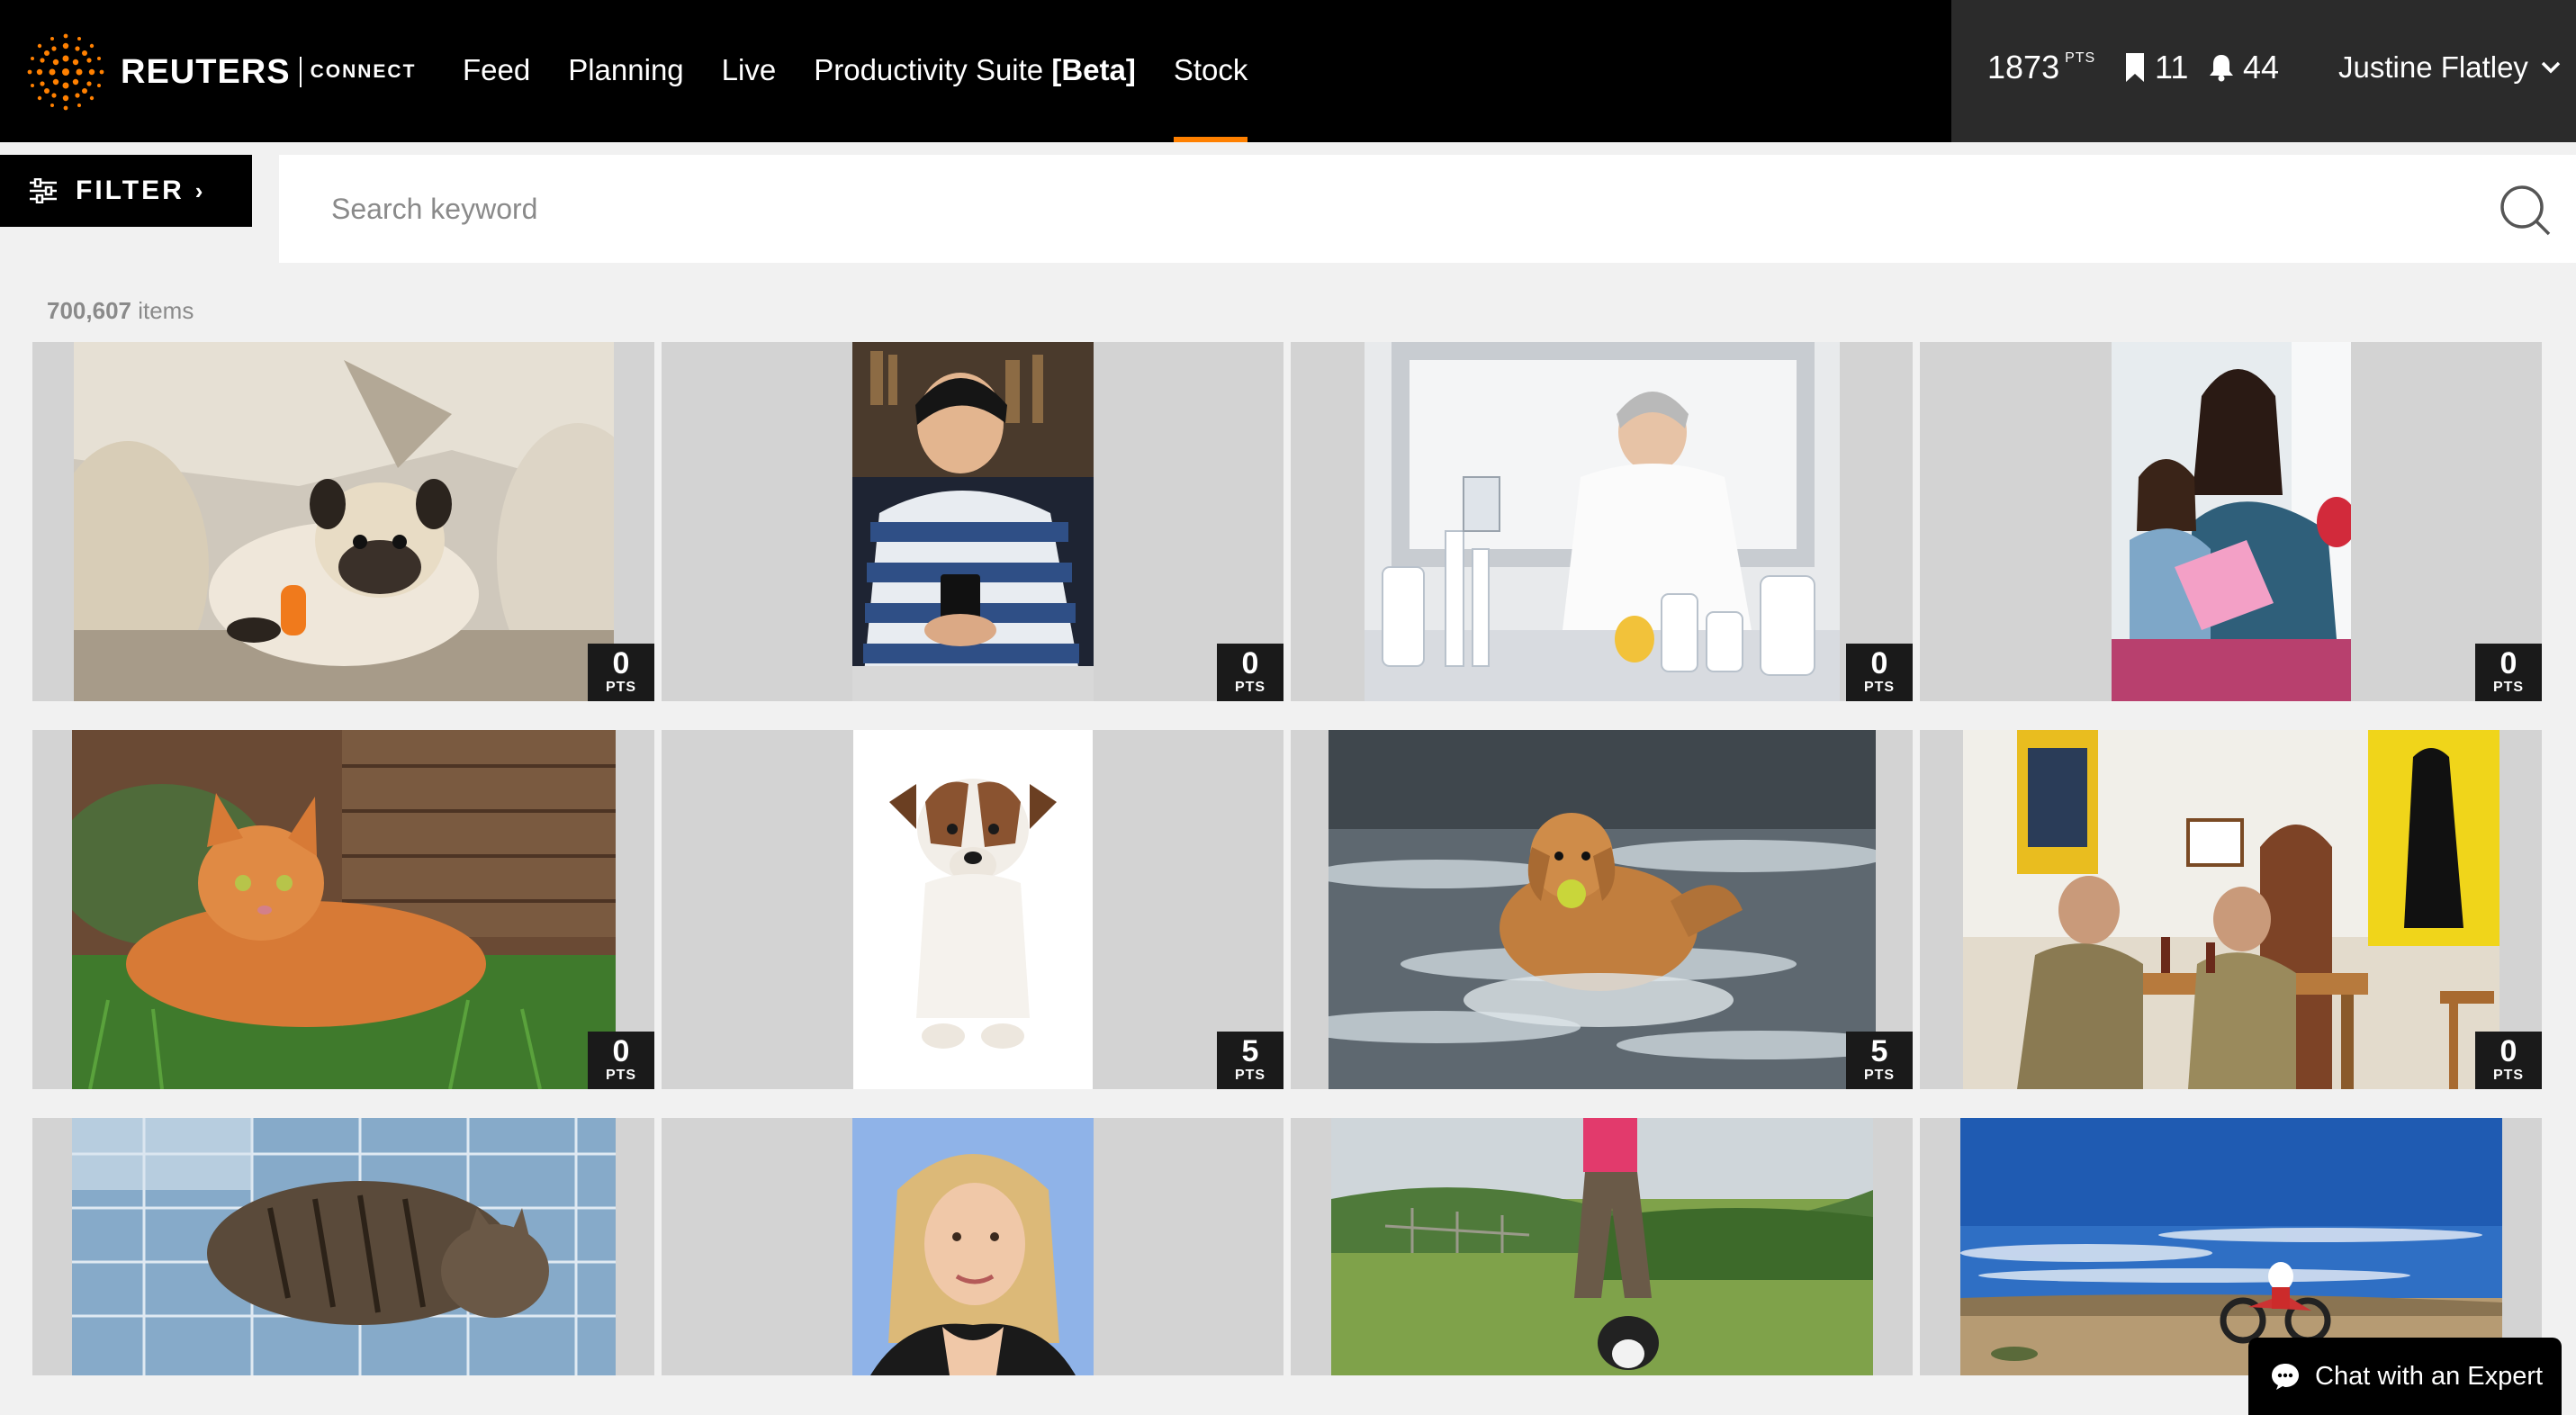 This screenshot has width=2576, height=1415. What do you see at coordinates (300, 72) in the screenshot?
I see `brand-divider` at bounding box center [300, 72].